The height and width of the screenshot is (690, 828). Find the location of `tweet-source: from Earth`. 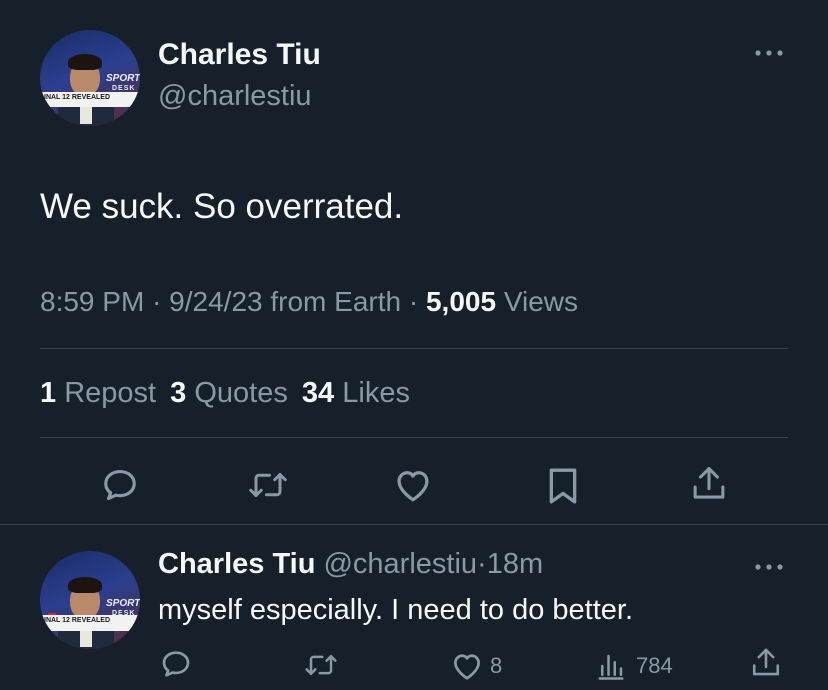

tweet-source: from Earth is located at coordinates (336, 301).